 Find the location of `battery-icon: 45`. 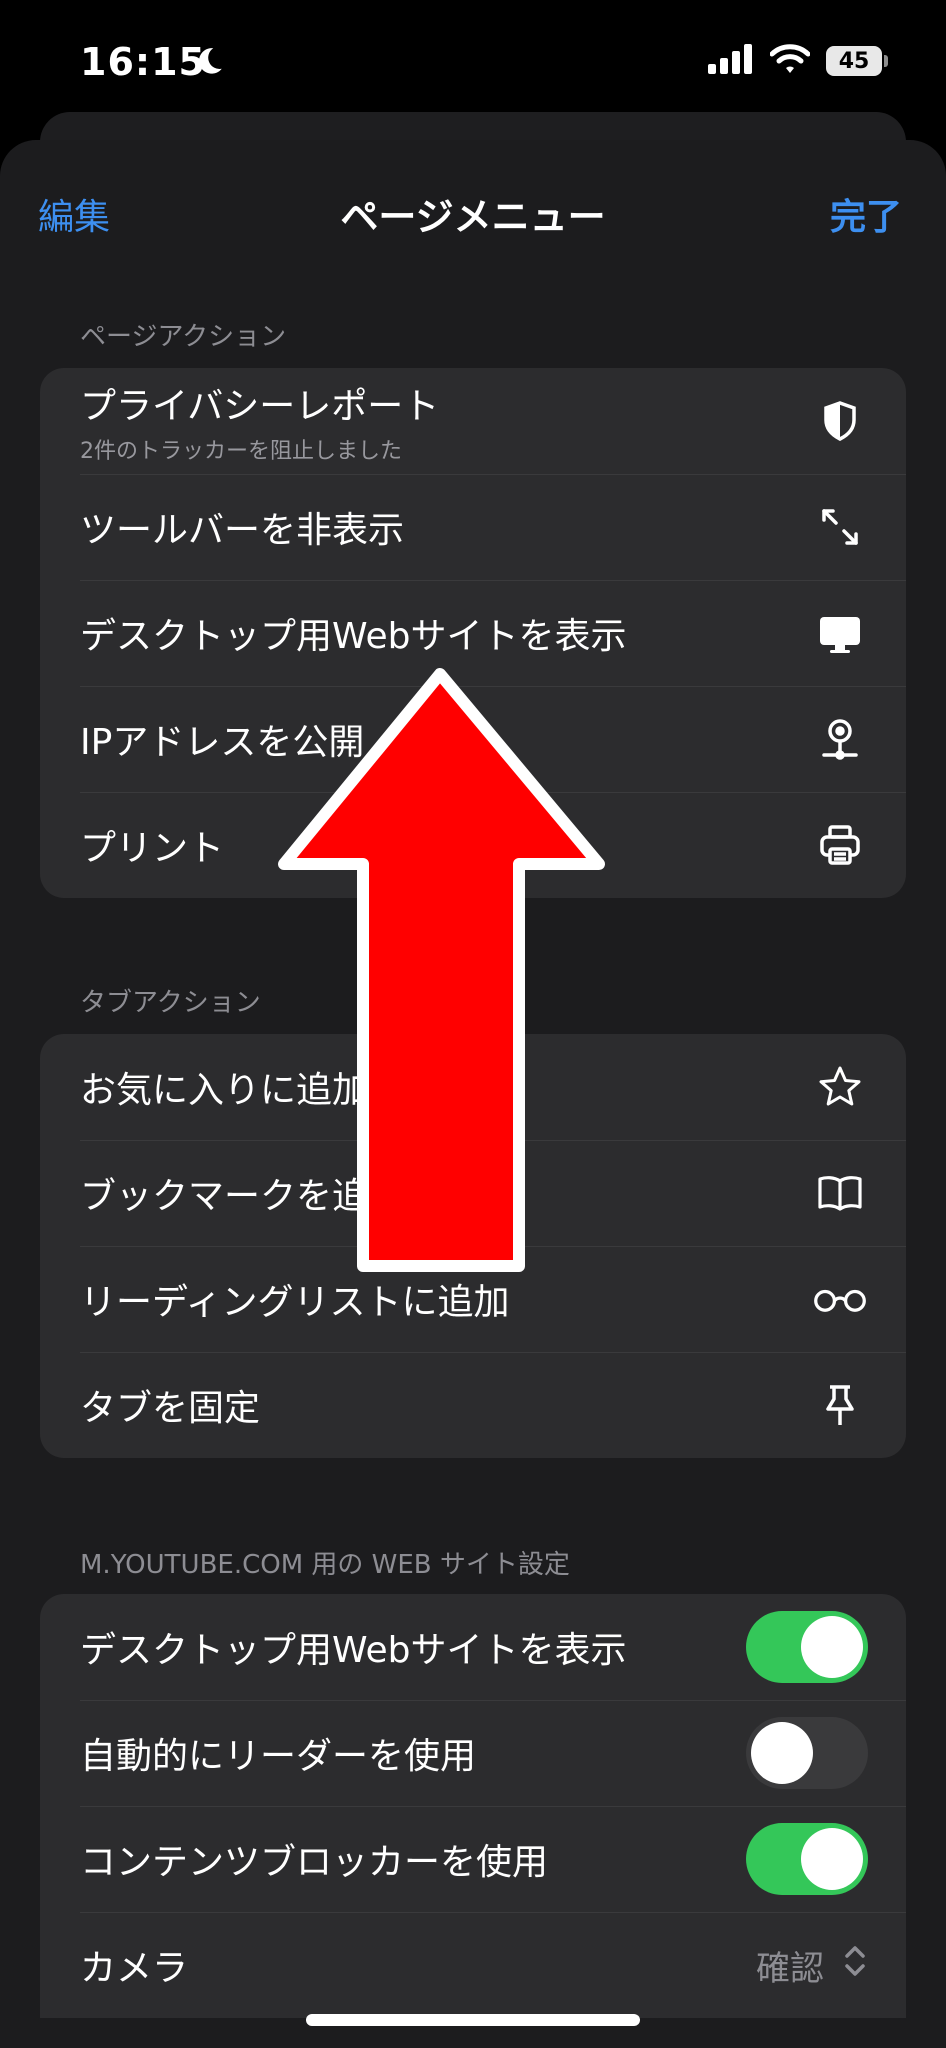

battery-icon: 45 is located at coordinates (857, 61).